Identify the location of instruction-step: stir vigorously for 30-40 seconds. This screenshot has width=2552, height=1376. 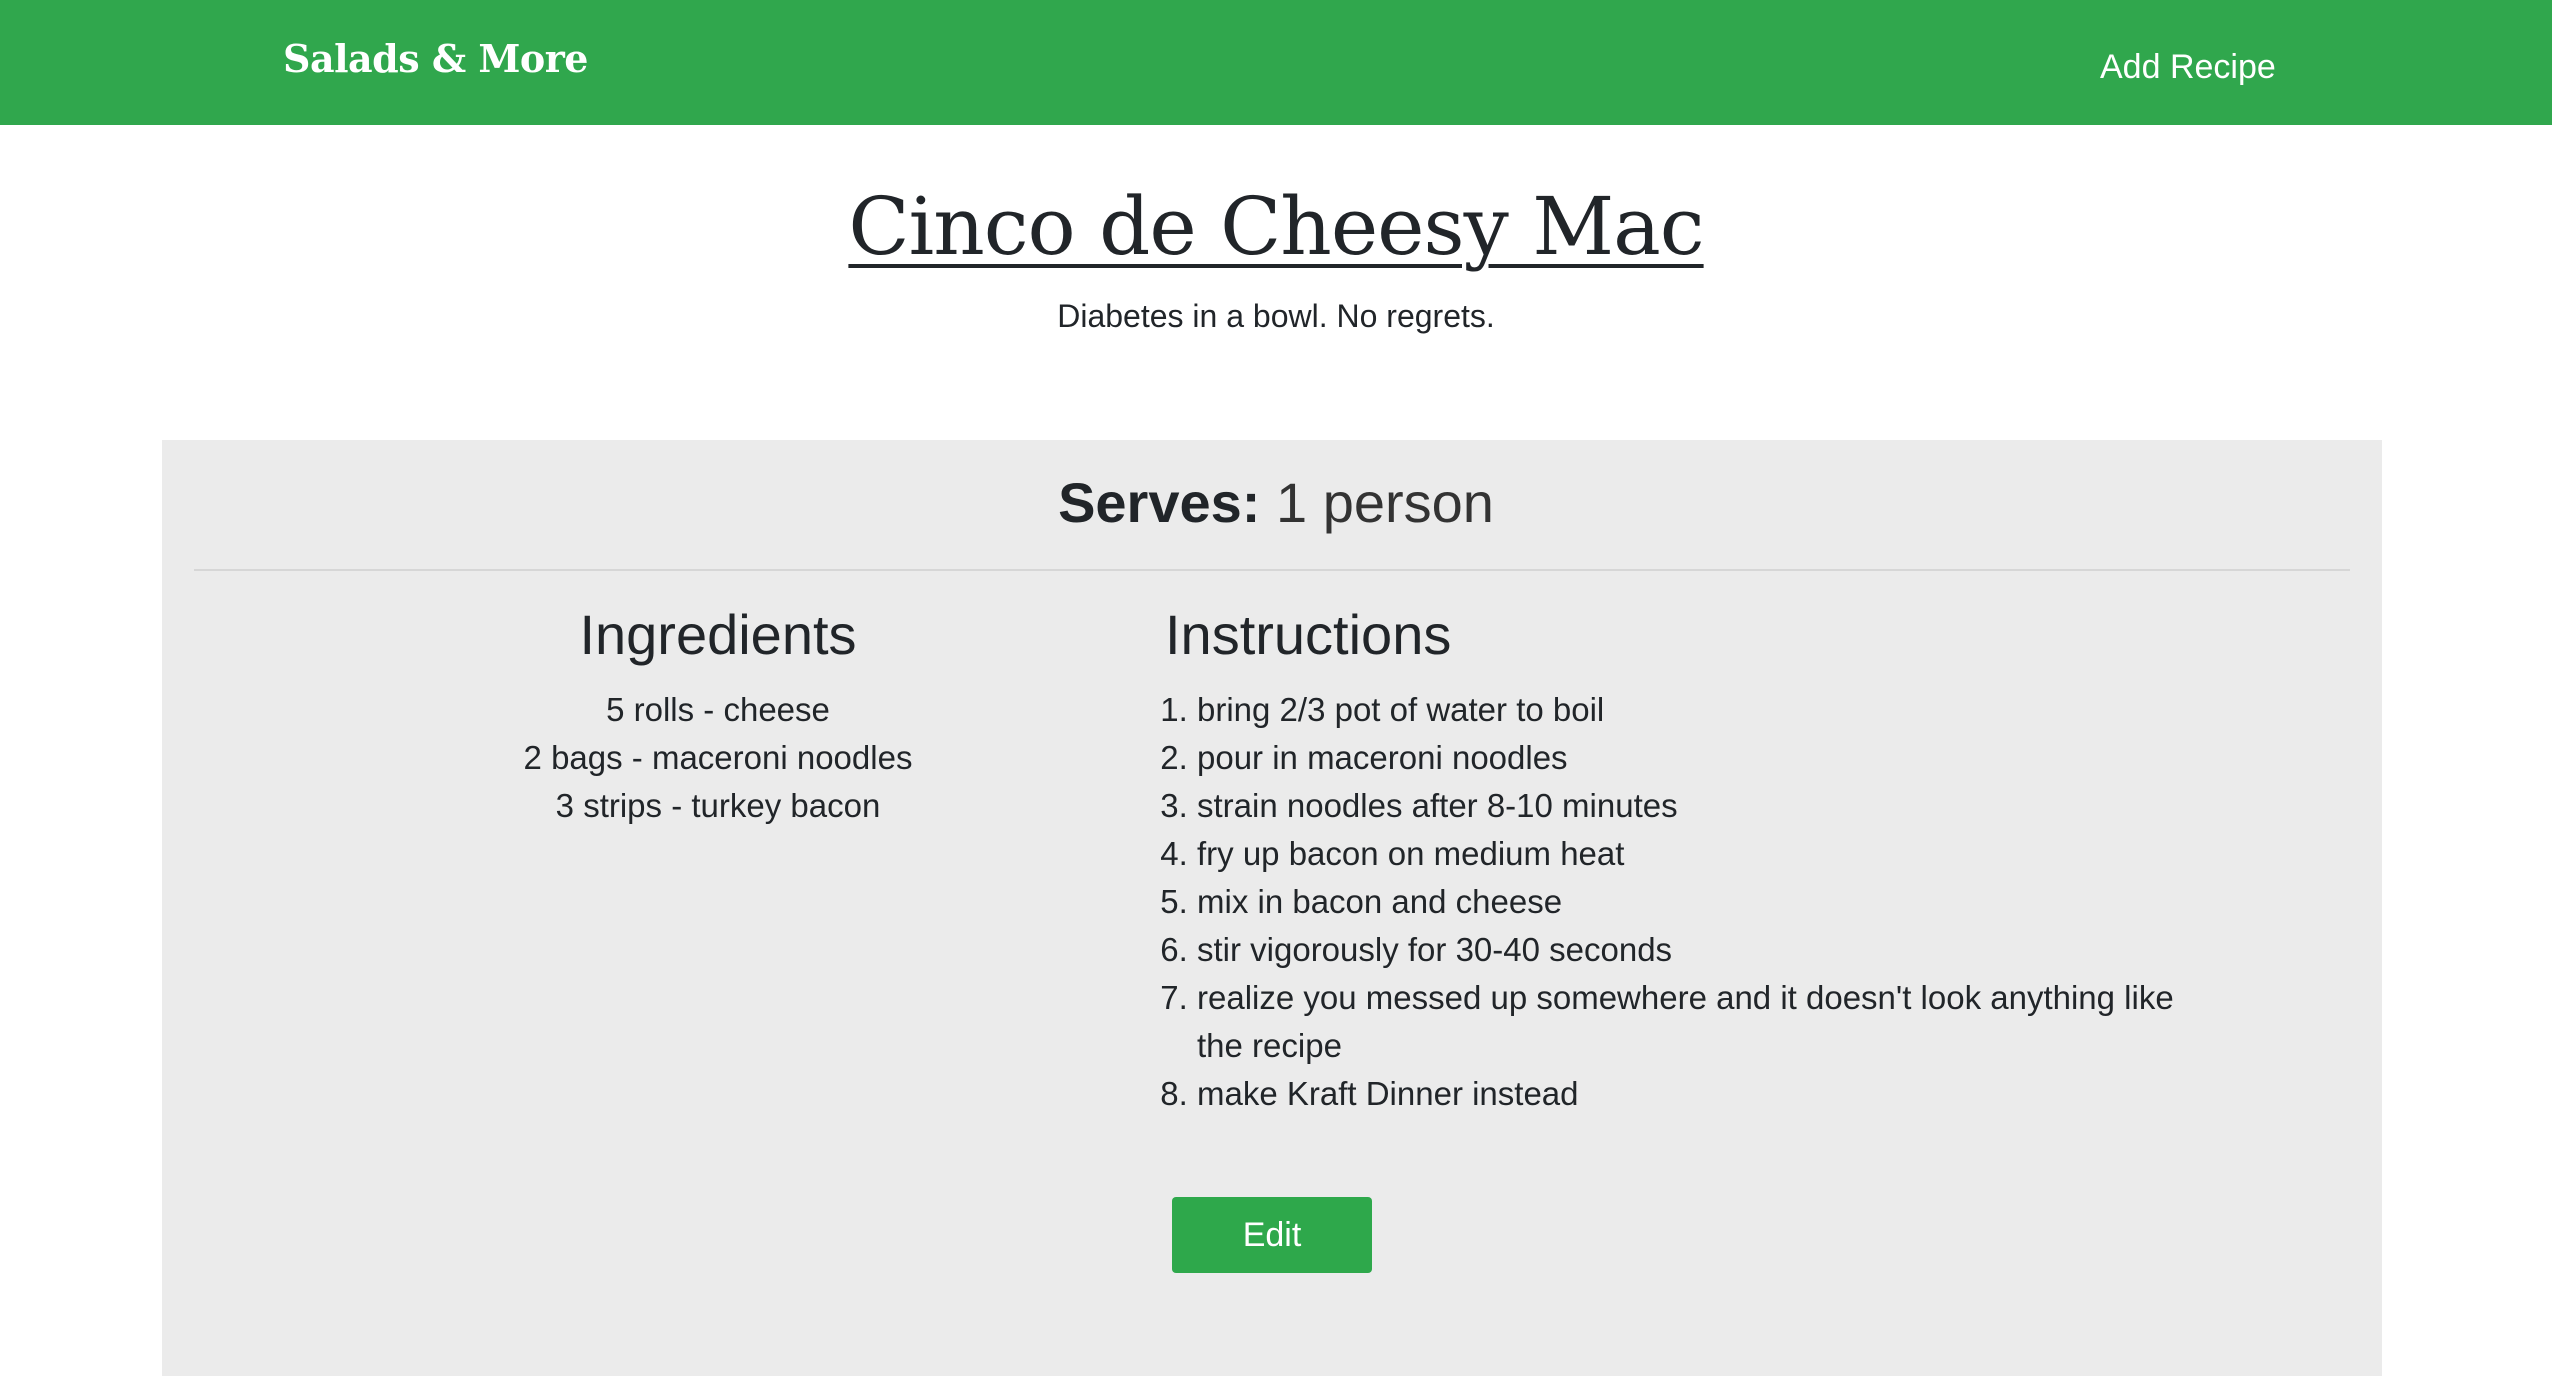
(1712, 950).